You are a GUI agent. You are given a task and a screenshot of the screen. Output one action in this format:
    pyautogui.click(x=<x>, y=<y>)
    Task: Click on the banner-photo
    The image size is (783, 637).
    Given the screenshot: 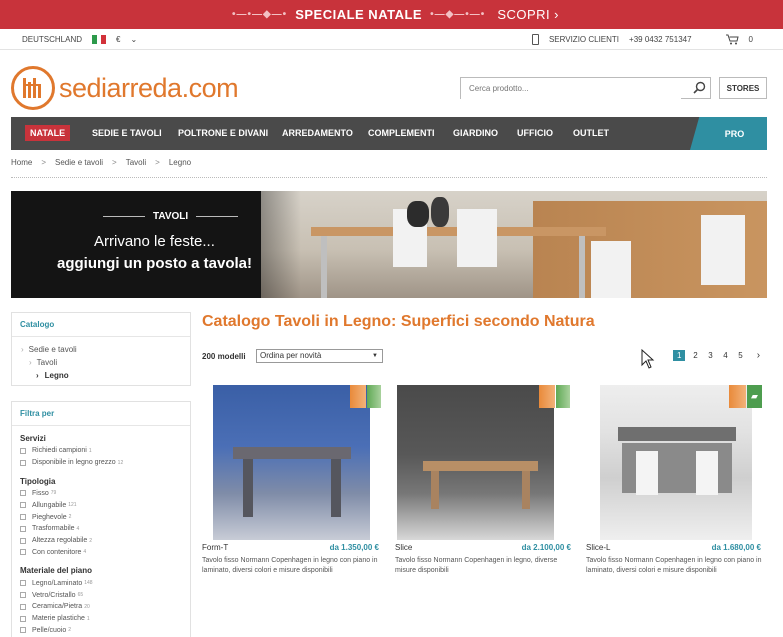 What is the action you would take?
    pyautogui.click(x=514, y=244)
    